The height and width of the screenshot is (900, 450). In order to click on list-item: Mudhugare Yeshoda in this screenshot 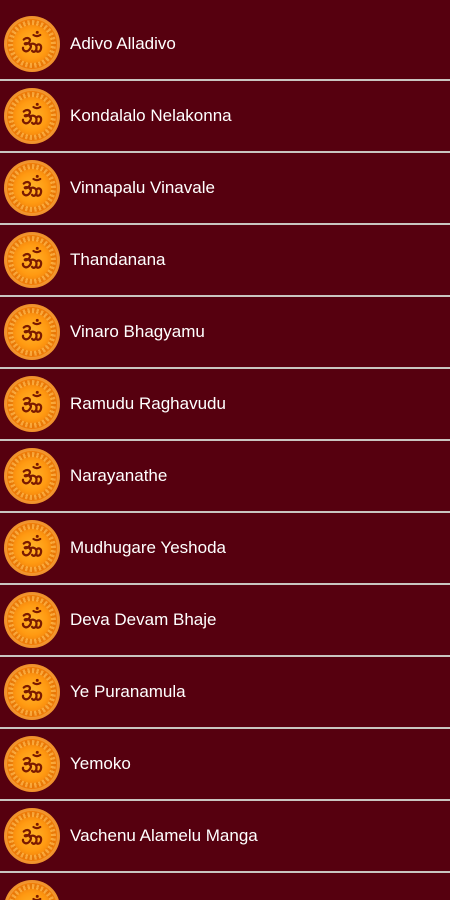, I will do `click(225, 548)`.